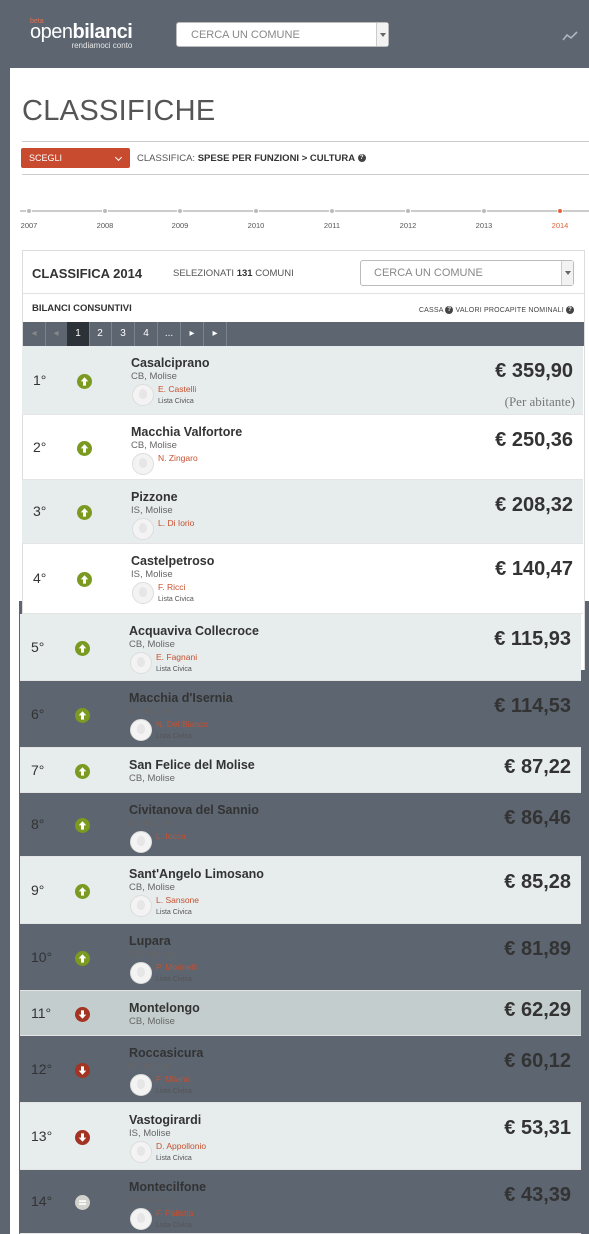 The width and height of the screenshot is (589, 1234). What do you see at coordinates (192, 765) in the screenshot?
I see `comune-name: San Felice del Molise` at bounding box center [192, 765].